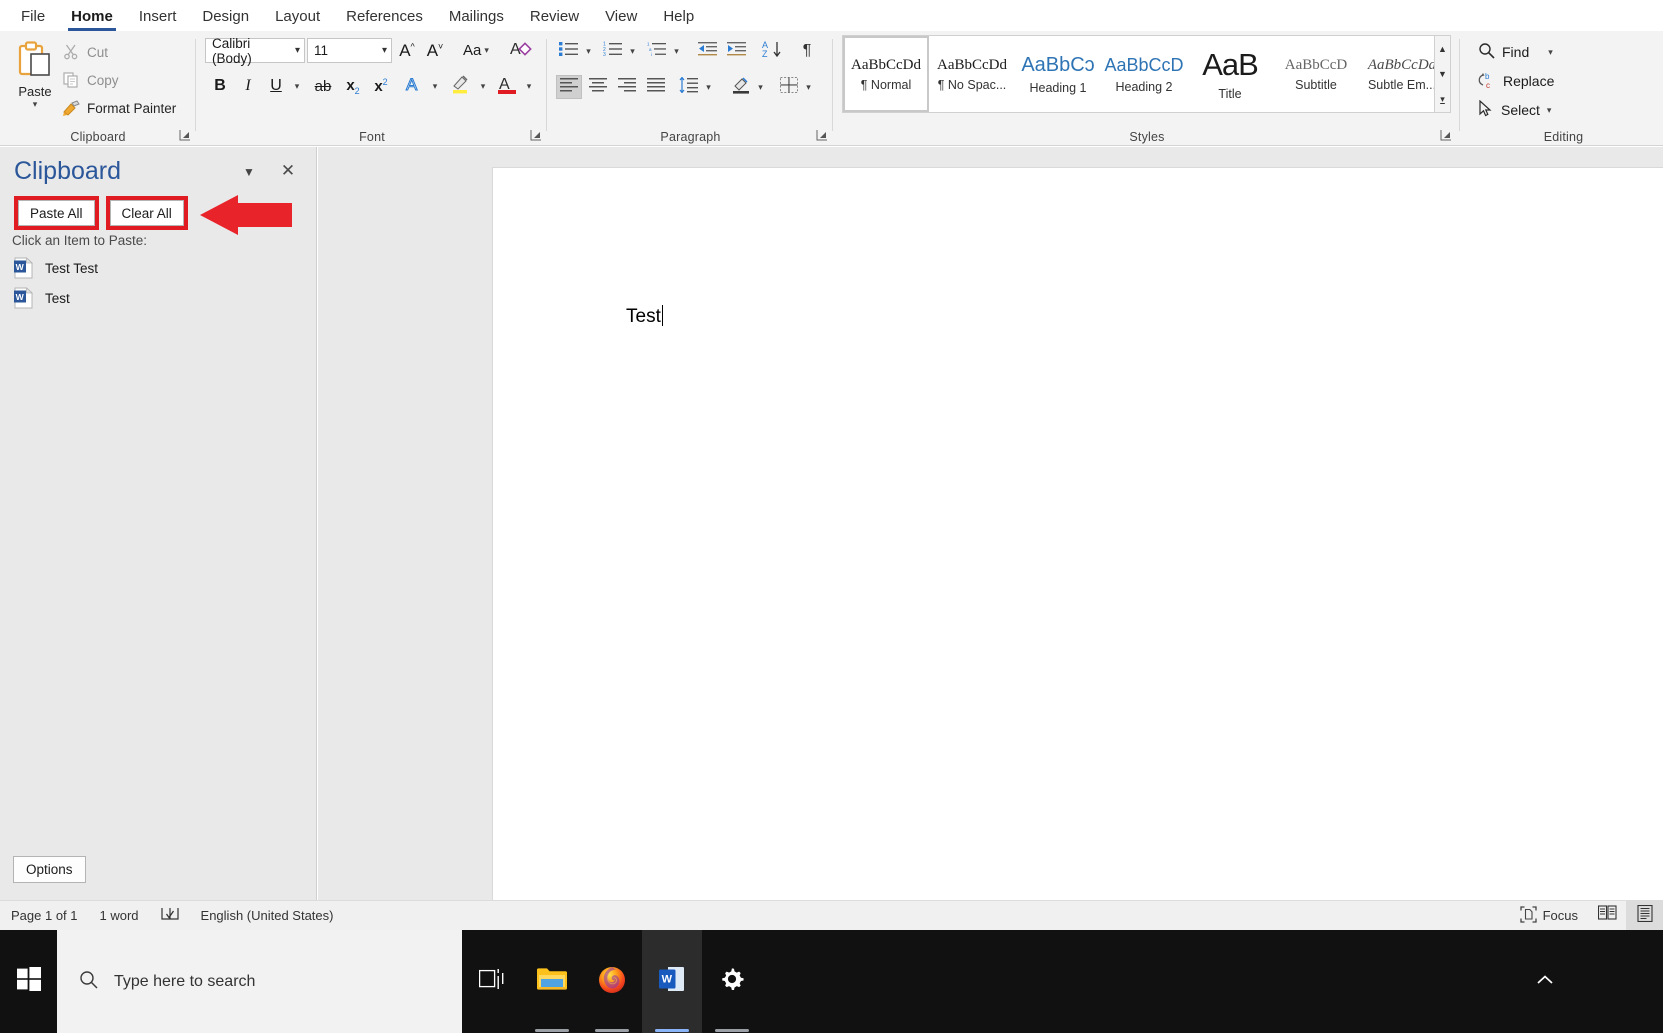 The width and height of the screenshot is (1663, 1033). I want to click on text-effects-dropdown: ▾, so click(435, 86).